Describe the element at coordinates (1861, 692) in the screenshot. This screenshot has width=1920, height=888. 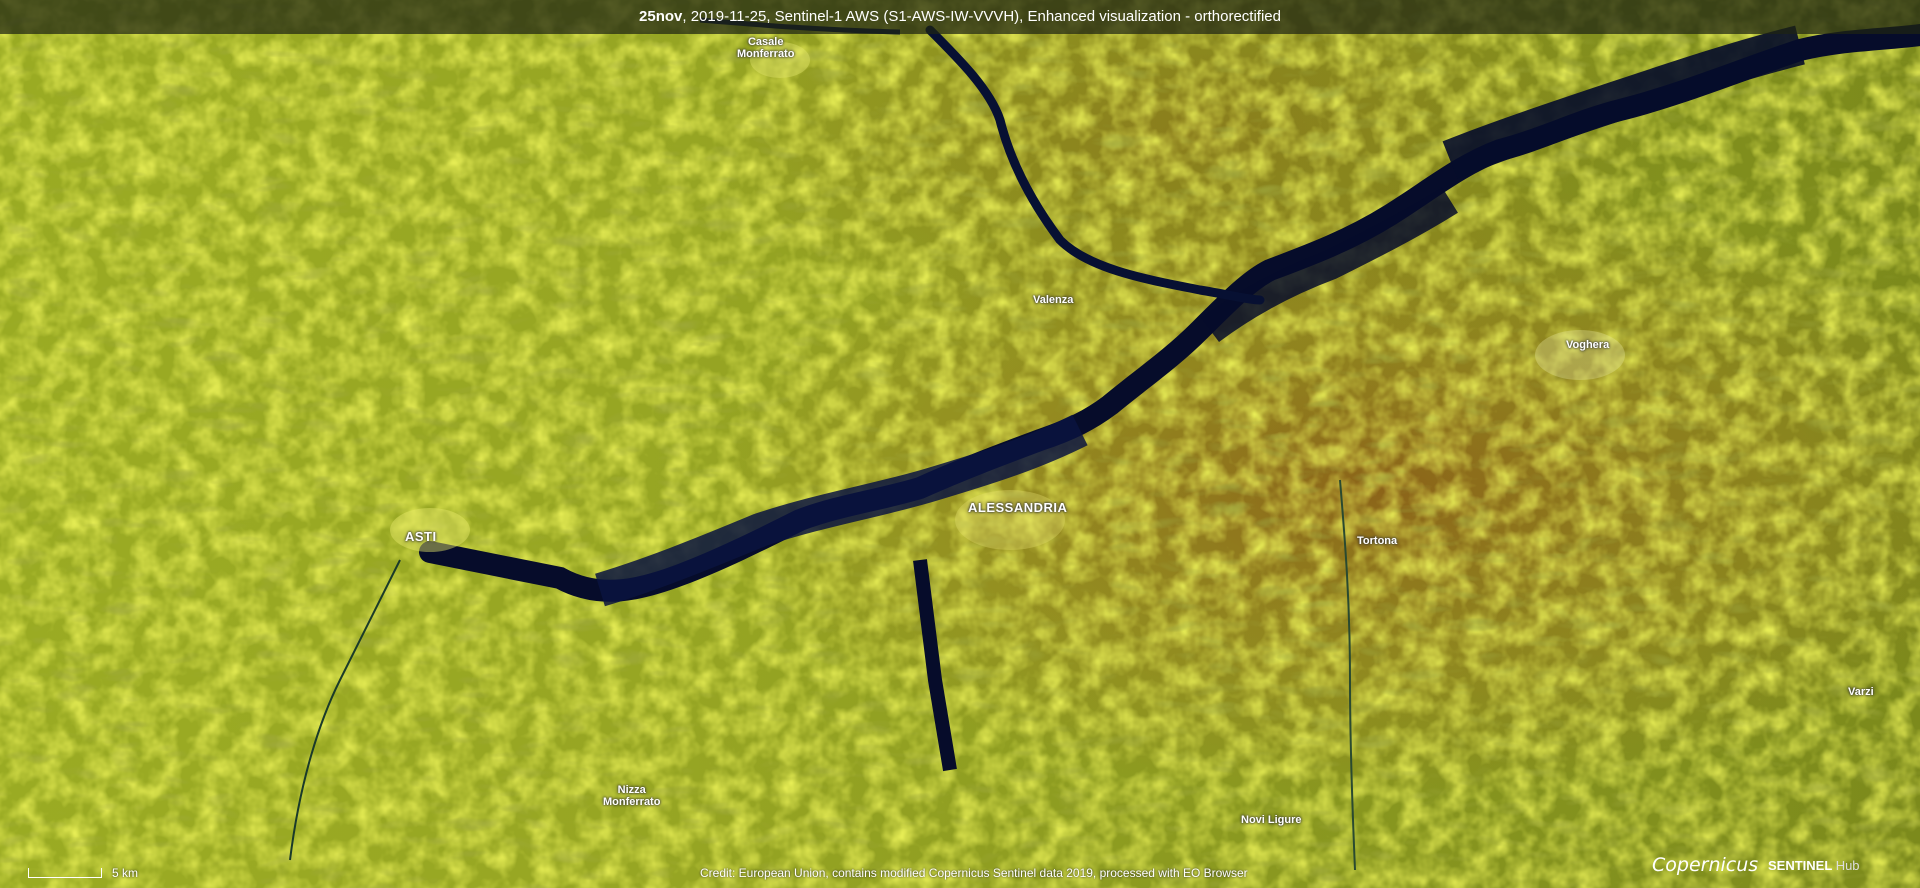
I see `place-label-varzi: Varzi` at that location.